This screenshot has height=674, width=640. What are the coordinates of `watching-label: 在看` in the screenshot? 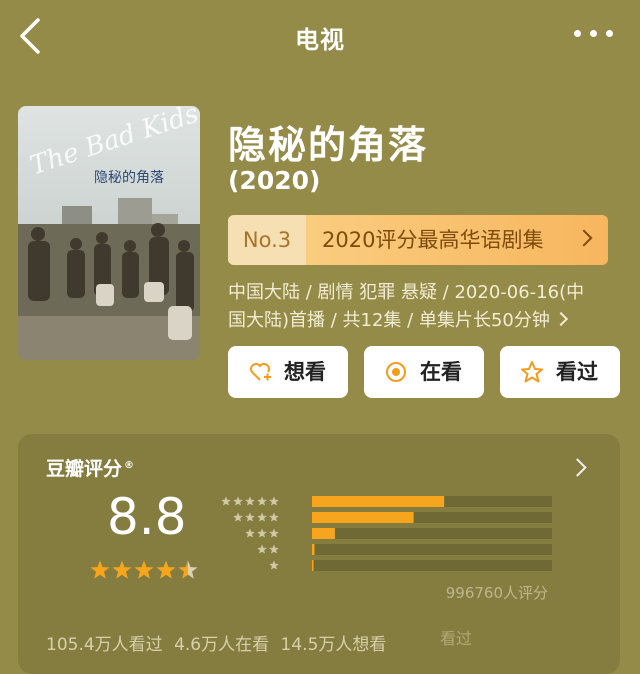 It's located at (441, 372).